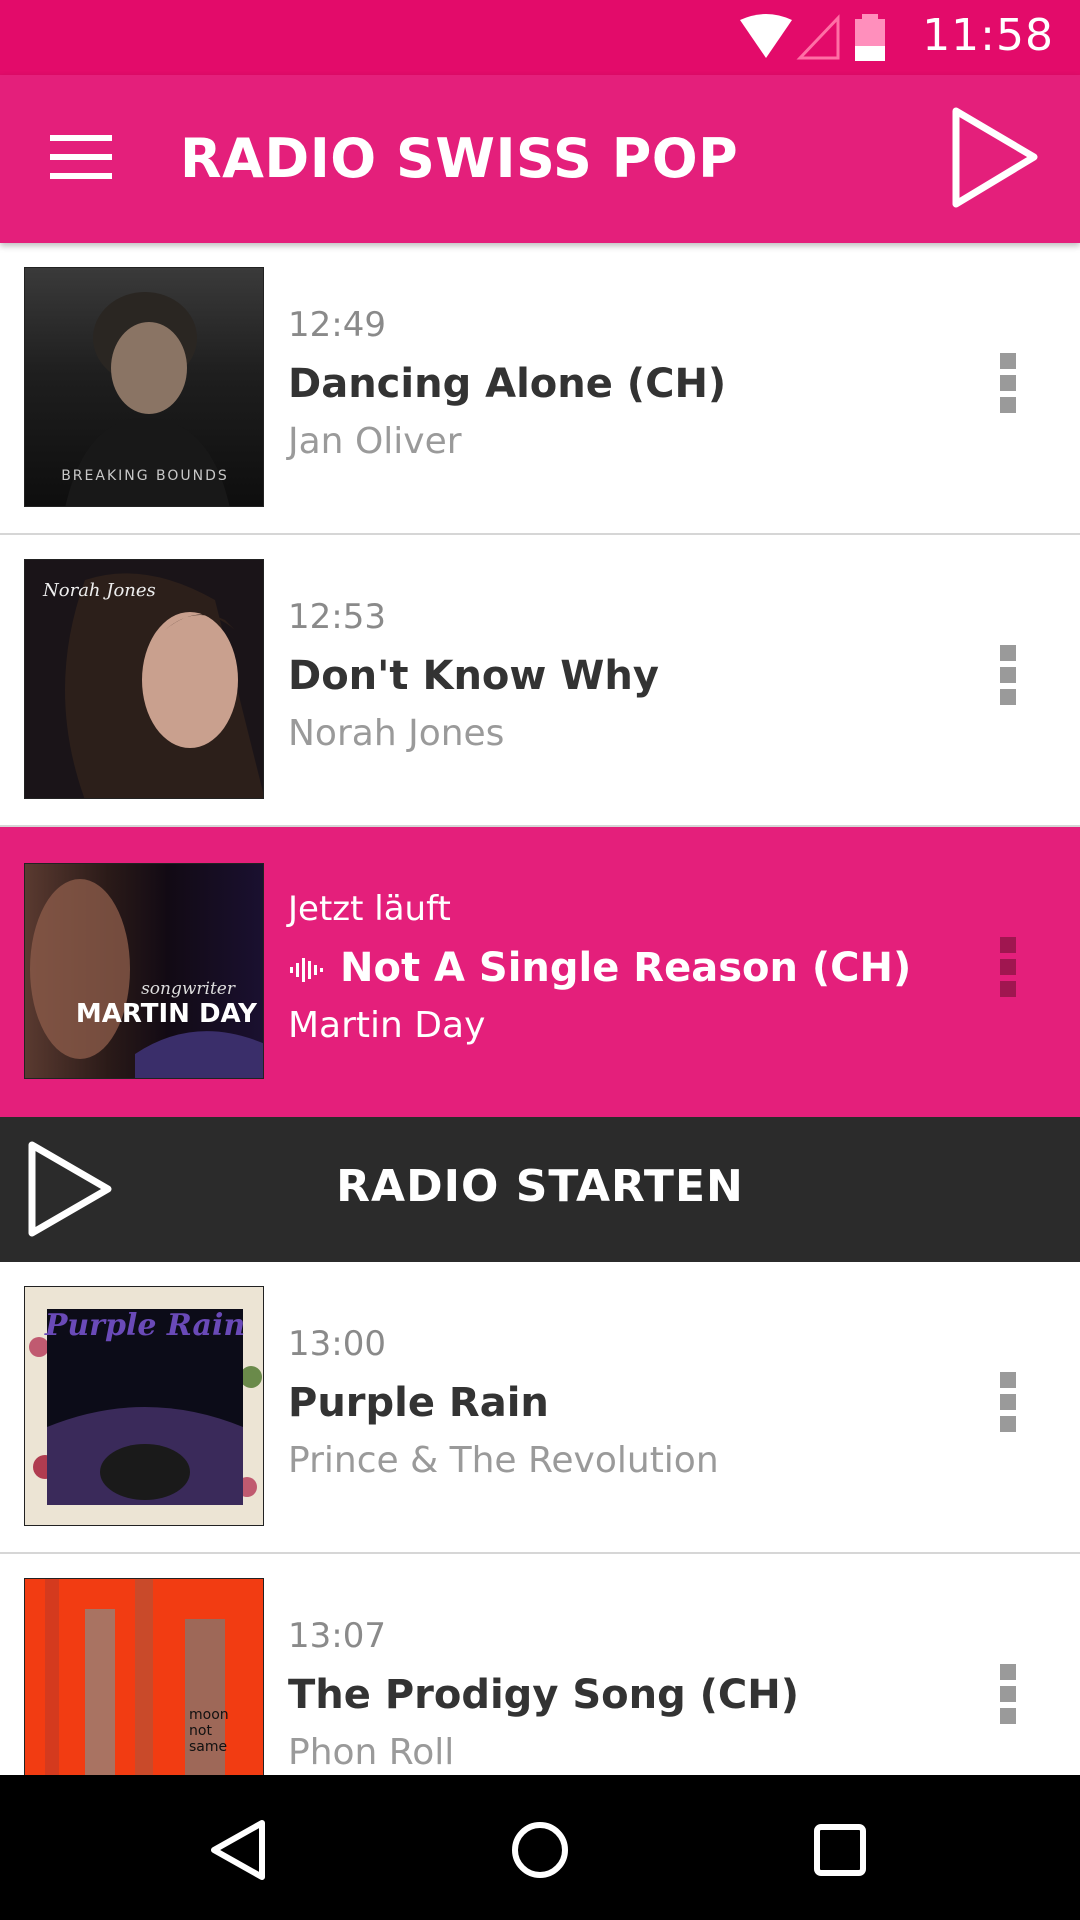 The width and height of the screenshot is (1080, 1920). I want to click on back-icon, so click(239, 1850).